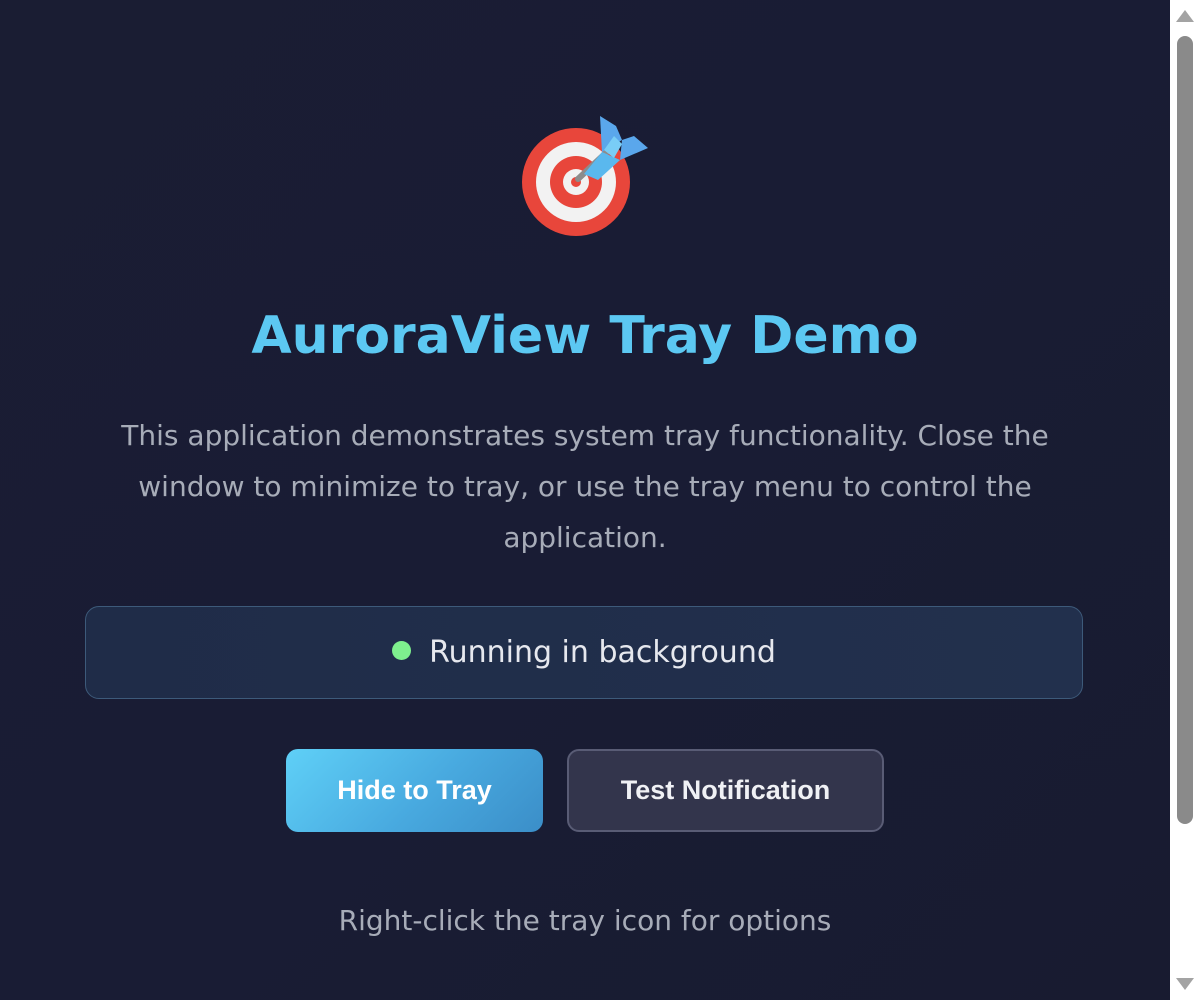 The image size is (1200, 1000). I want to click on scroll-down-arrow-icon, so click(1185, 984).